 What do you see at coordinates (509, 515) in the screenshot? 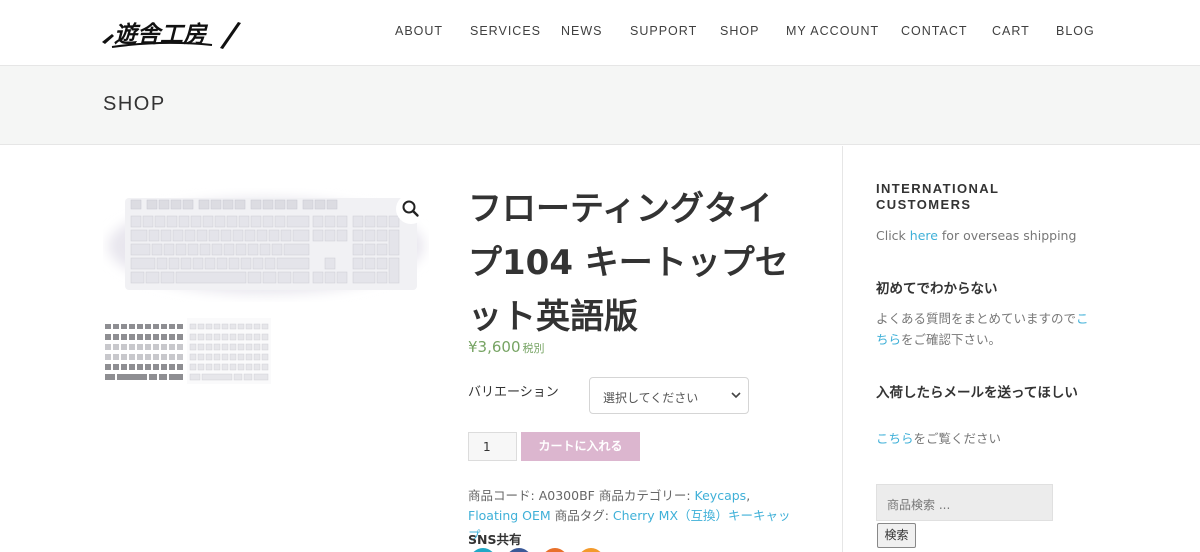
I see `category-link-floating-oem: Floating OEM` at bounding box center [509, 515].